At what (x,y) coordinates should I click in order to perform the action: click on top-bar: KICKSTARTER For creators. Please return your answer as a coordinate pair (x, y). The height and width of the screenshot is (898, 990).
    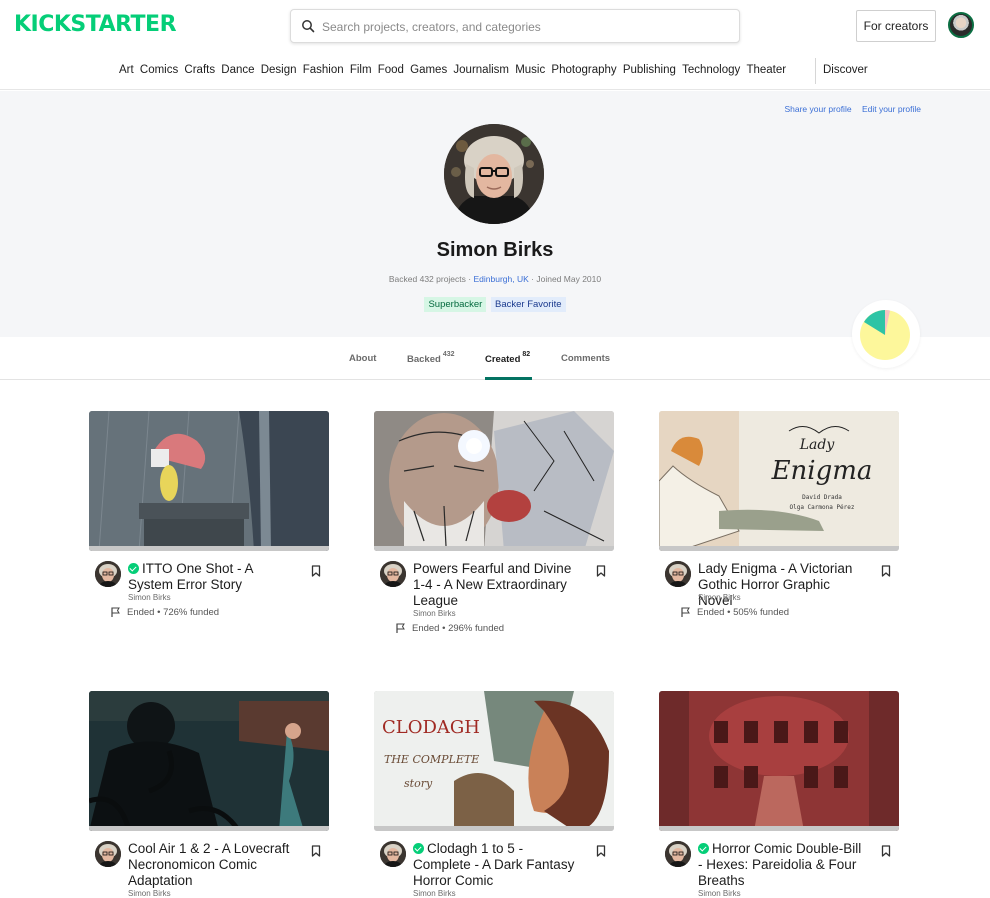
    Looking at the image, I should click on (495, 26).